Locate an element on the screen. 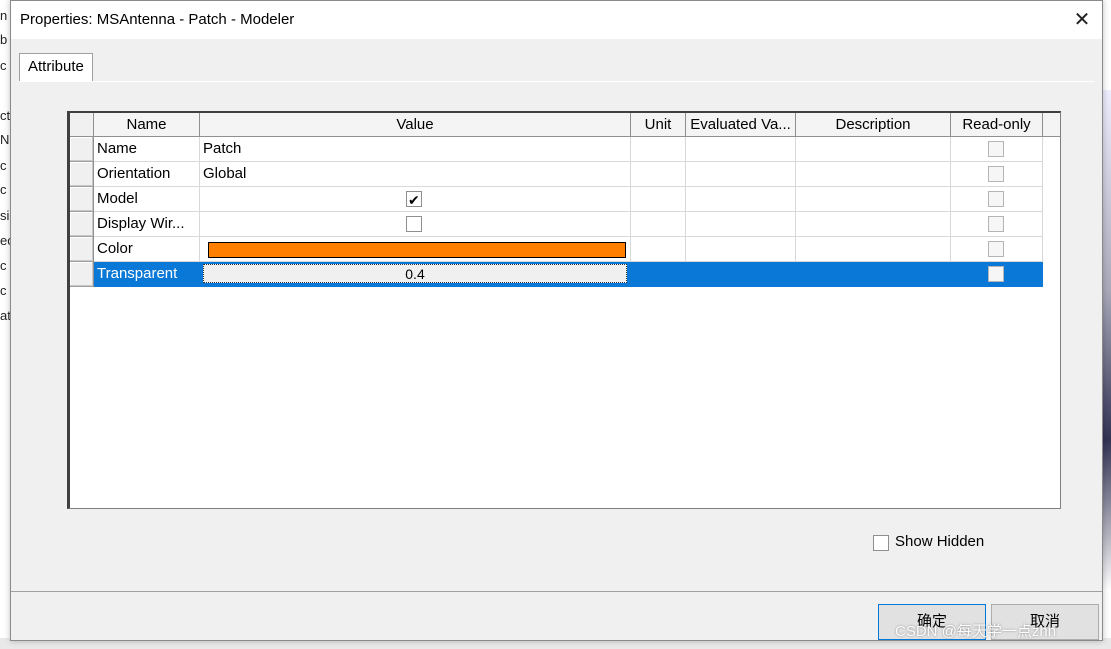 Image resolution: width=1111 pixels, height=649 pixels. column-header-name: Name is located at coordinates (147, 125).